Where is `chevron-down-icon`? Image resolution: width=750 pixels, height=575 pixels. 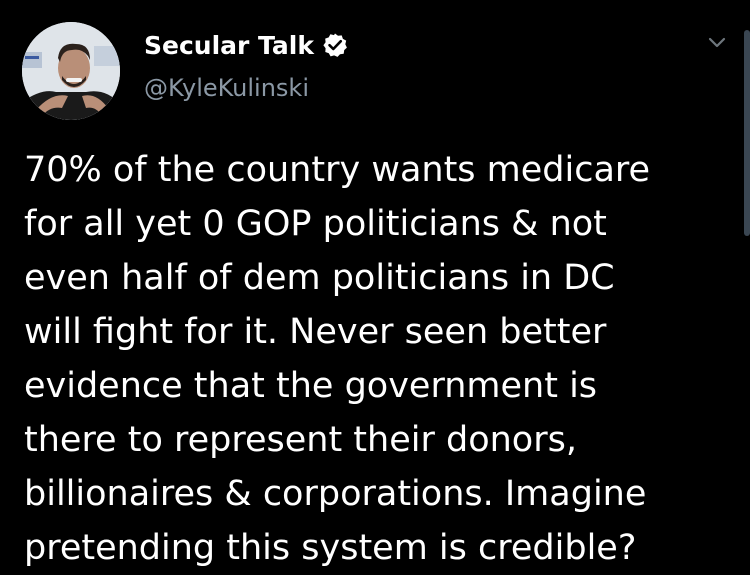
chevron-down-icon is located at coordinates (717, 42).